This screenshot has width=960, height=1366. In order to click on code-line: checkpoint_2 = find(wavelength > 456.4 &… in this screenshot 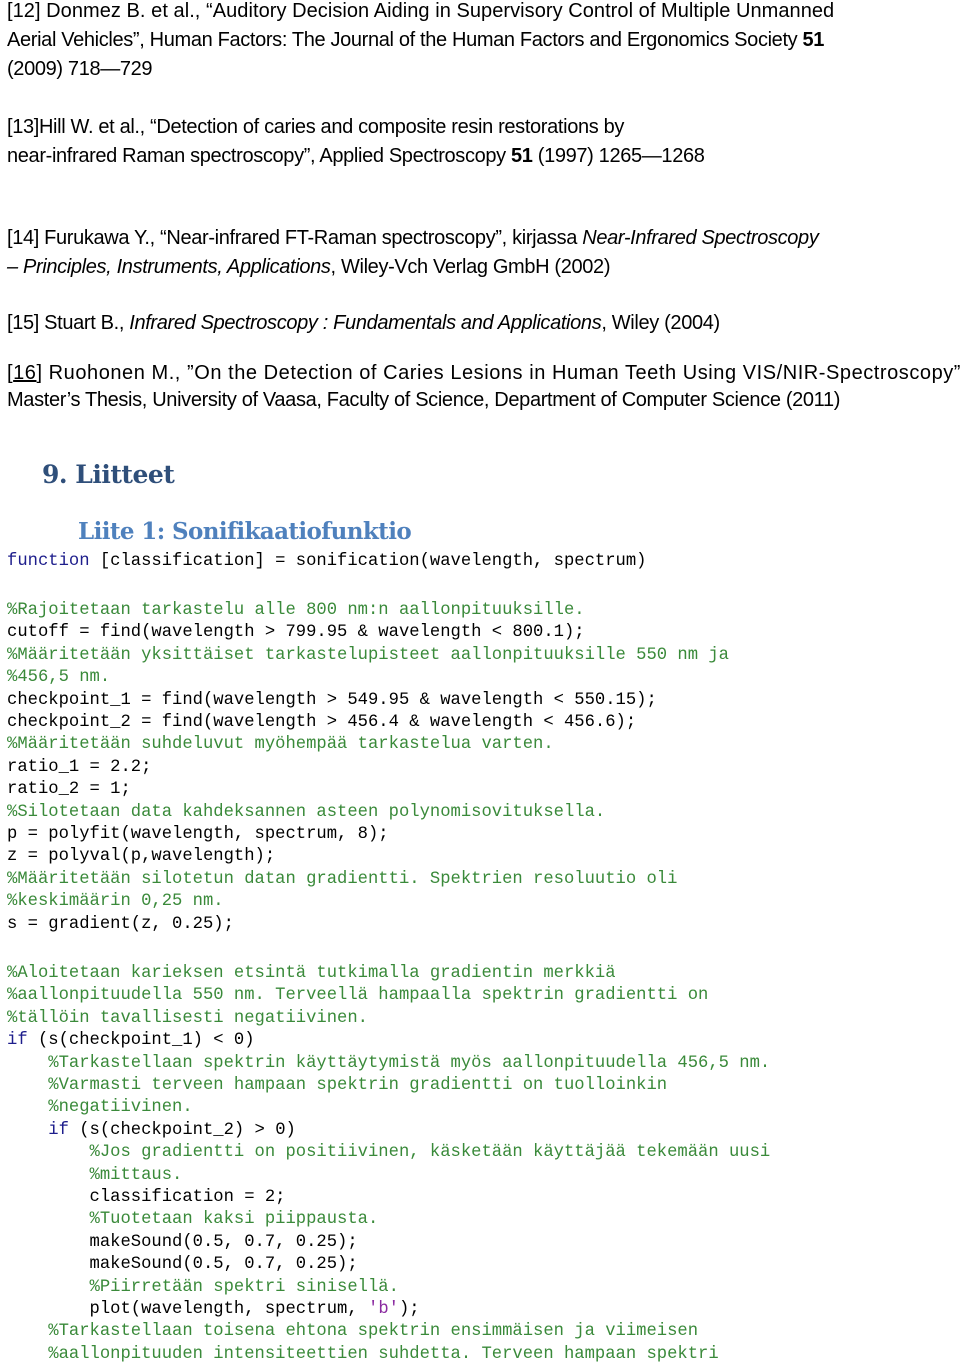, I will do `click(322, 722)`.